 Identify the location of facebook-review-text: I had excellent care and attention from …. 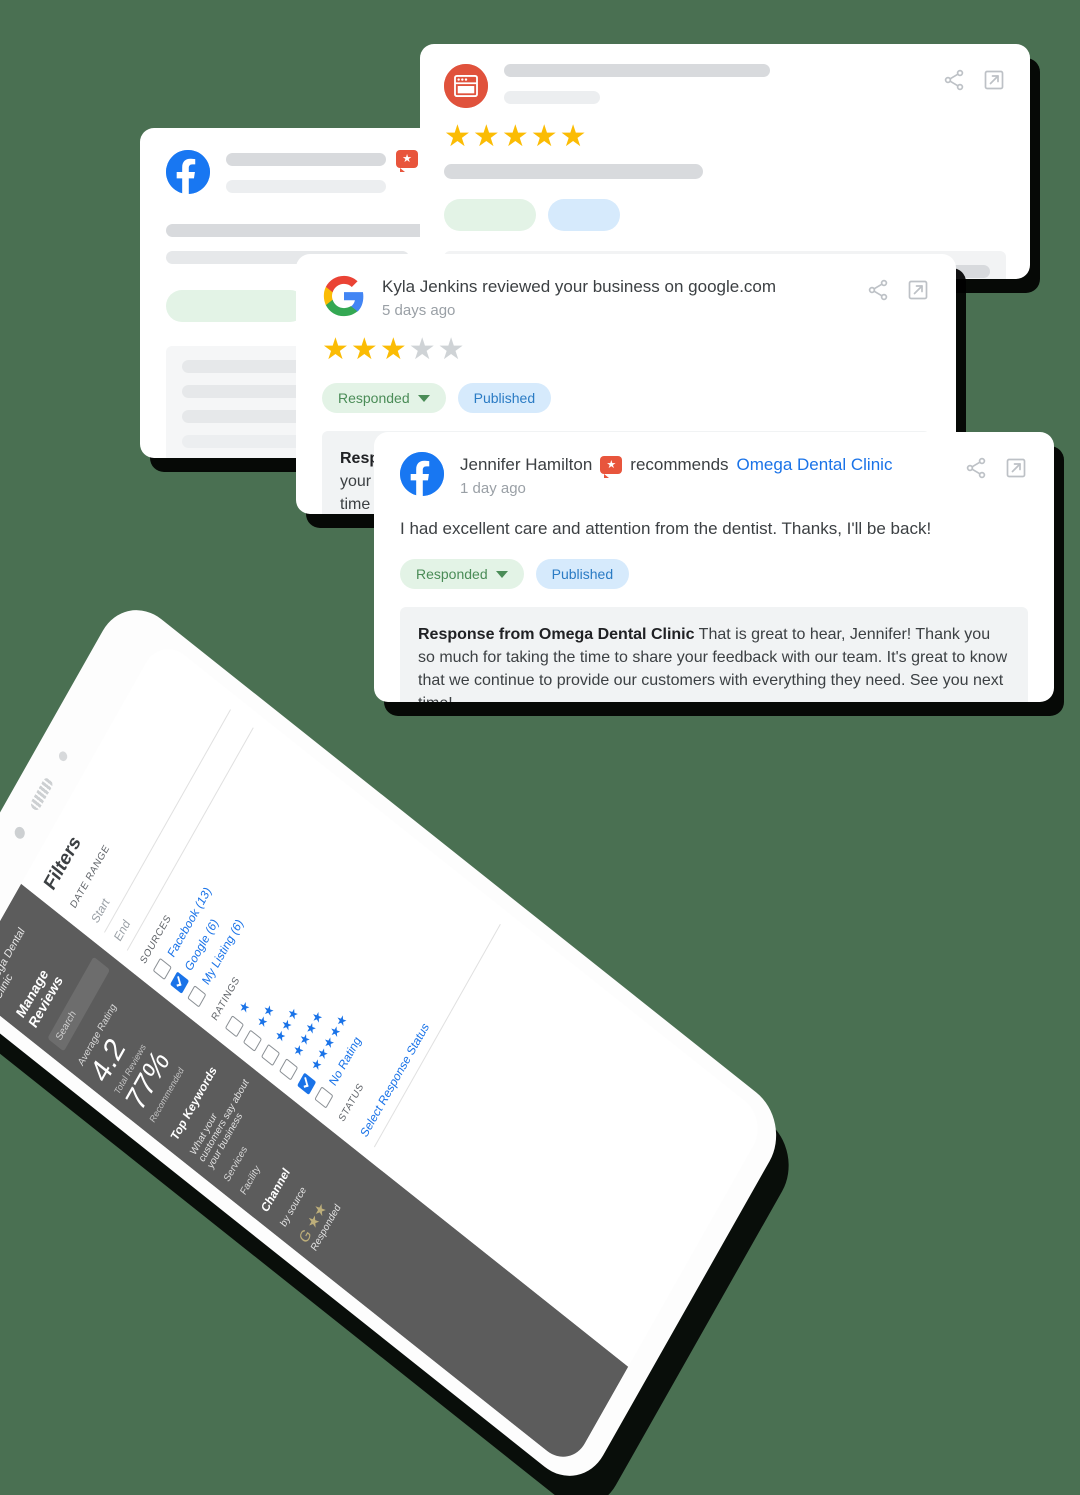
(666, 528).